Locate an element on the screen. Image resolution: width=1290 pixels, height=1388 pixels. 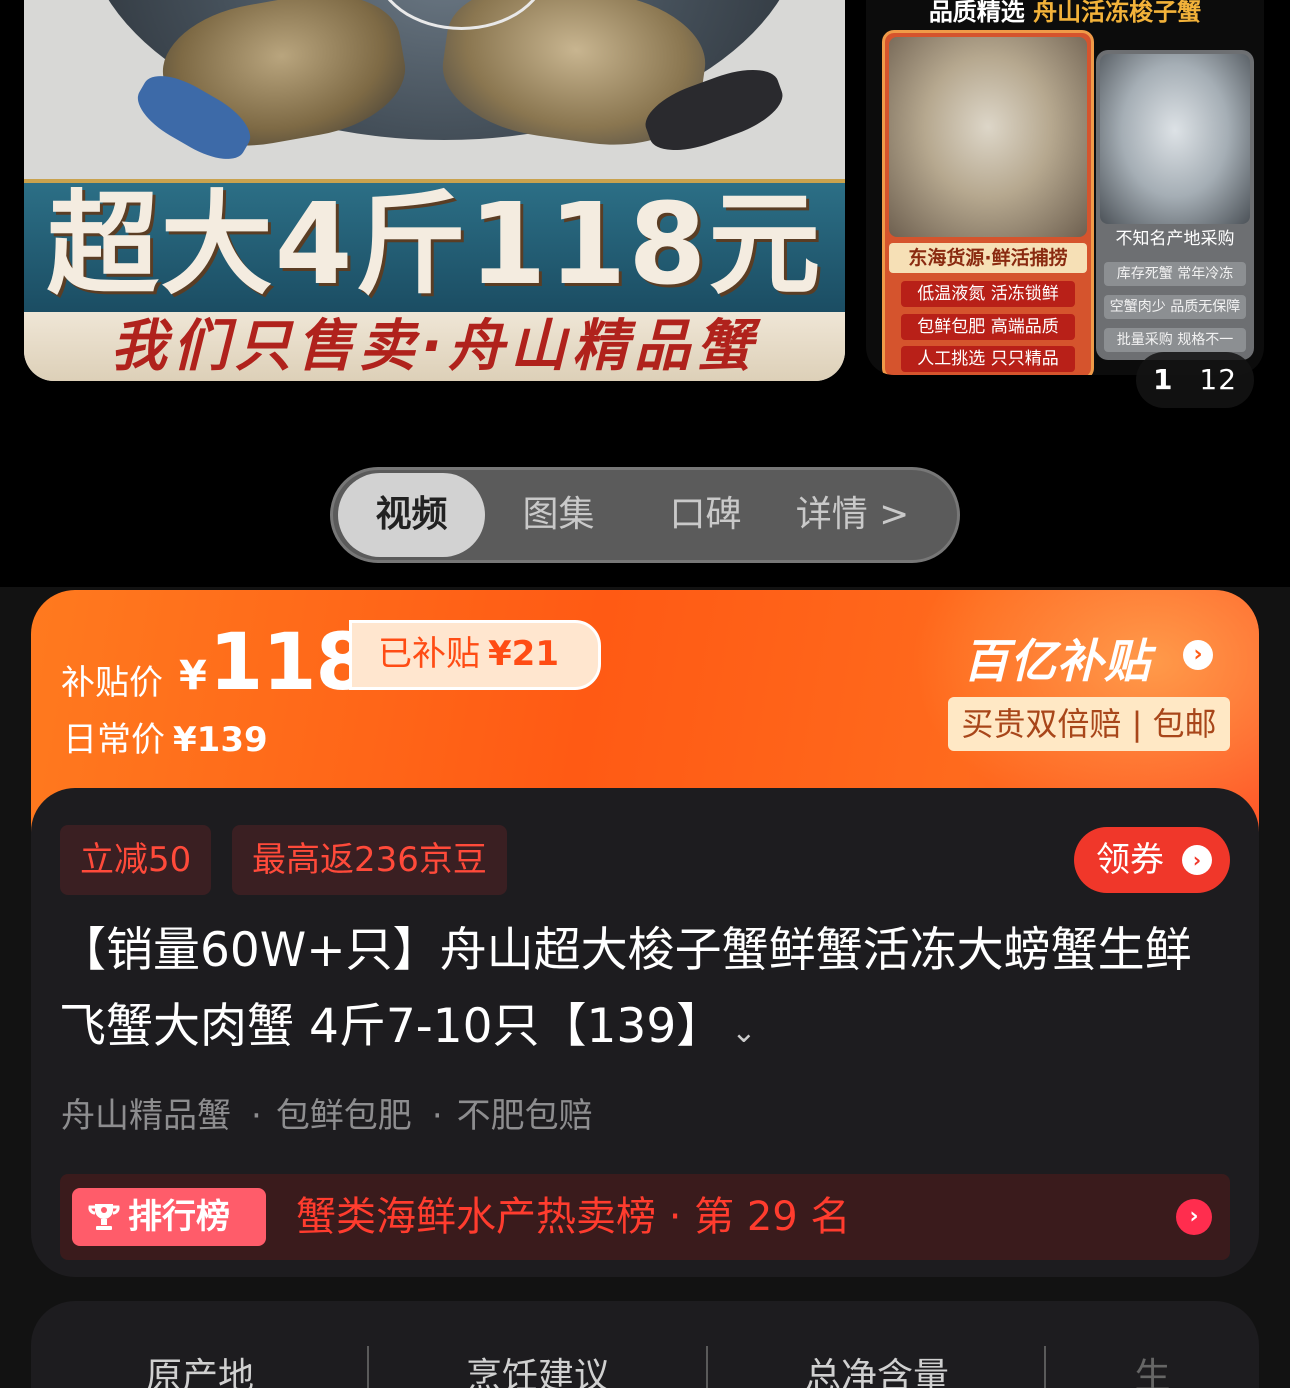
subsidy-badge: 已补贴 ¥21 is located at coordinates (475, 655).